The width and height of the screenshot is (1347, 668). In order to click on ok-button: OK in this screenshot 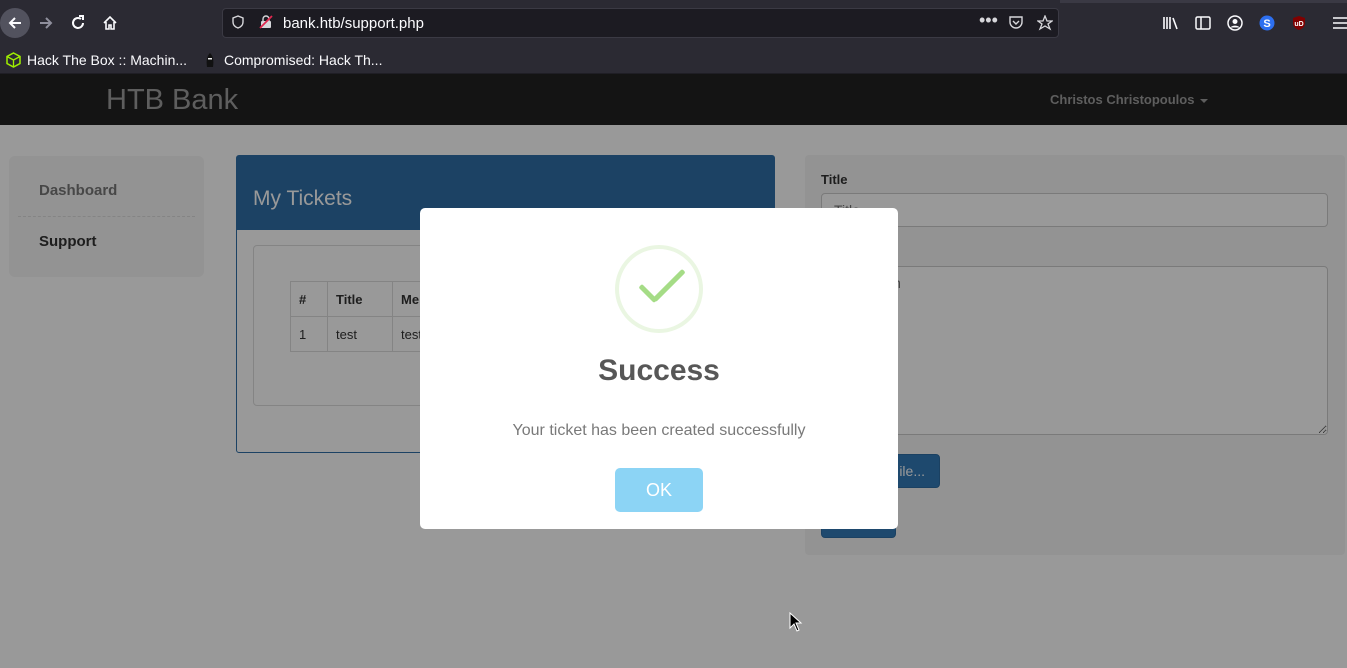, I will do `click(659, 490)`.